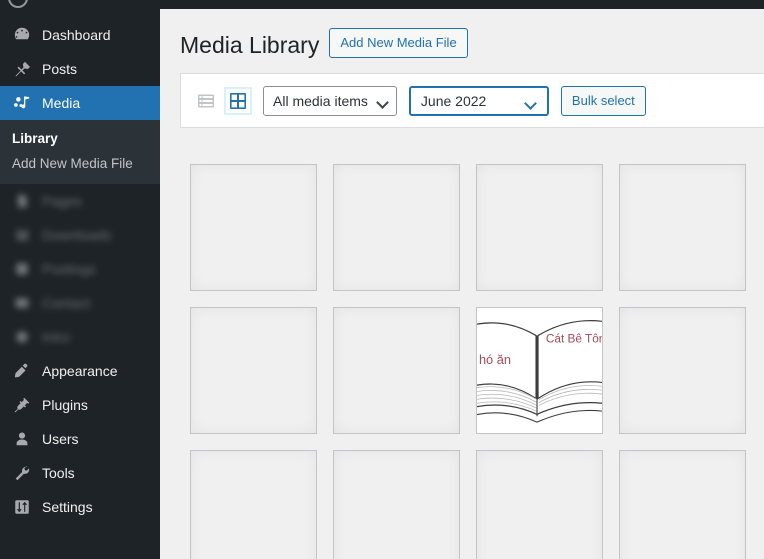 The width and height of the screenshot is (764, 559). I want to click on sidebar-item-contact: Contact, so click(80, 303).